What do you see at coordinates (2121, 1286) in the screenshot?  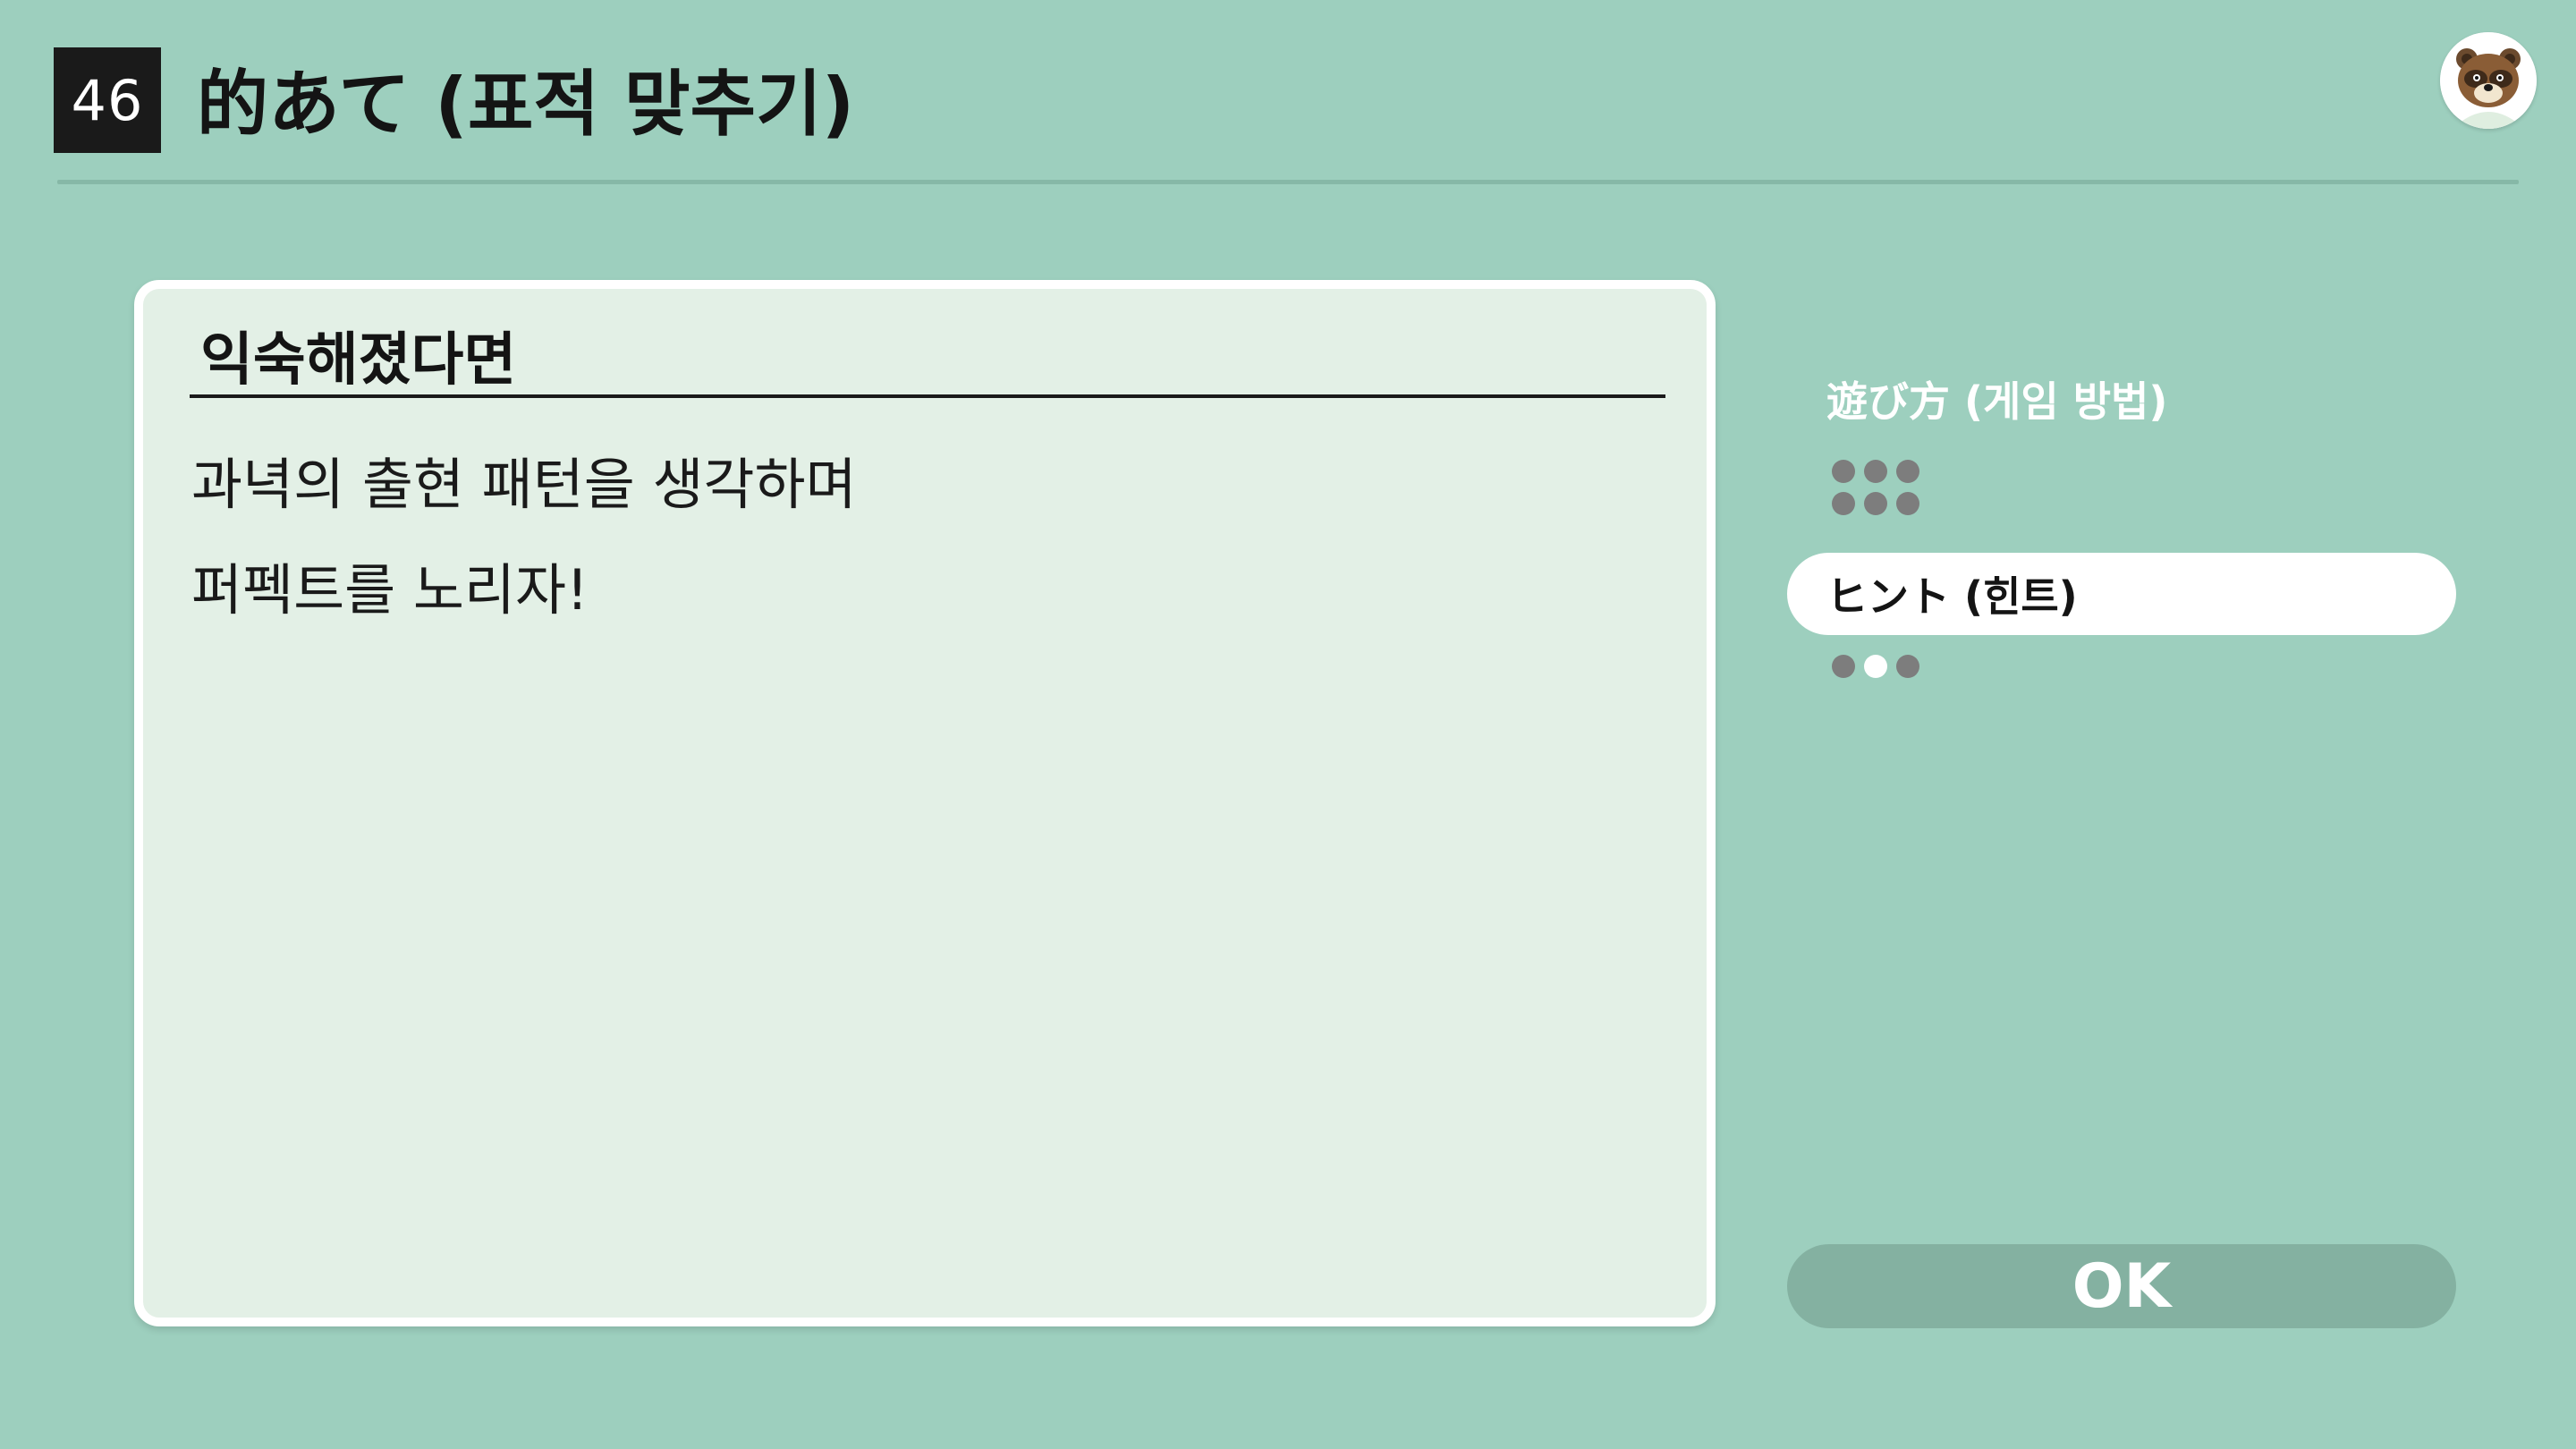 I see `ok-button: OK` at bounding box center [2121, 1286].